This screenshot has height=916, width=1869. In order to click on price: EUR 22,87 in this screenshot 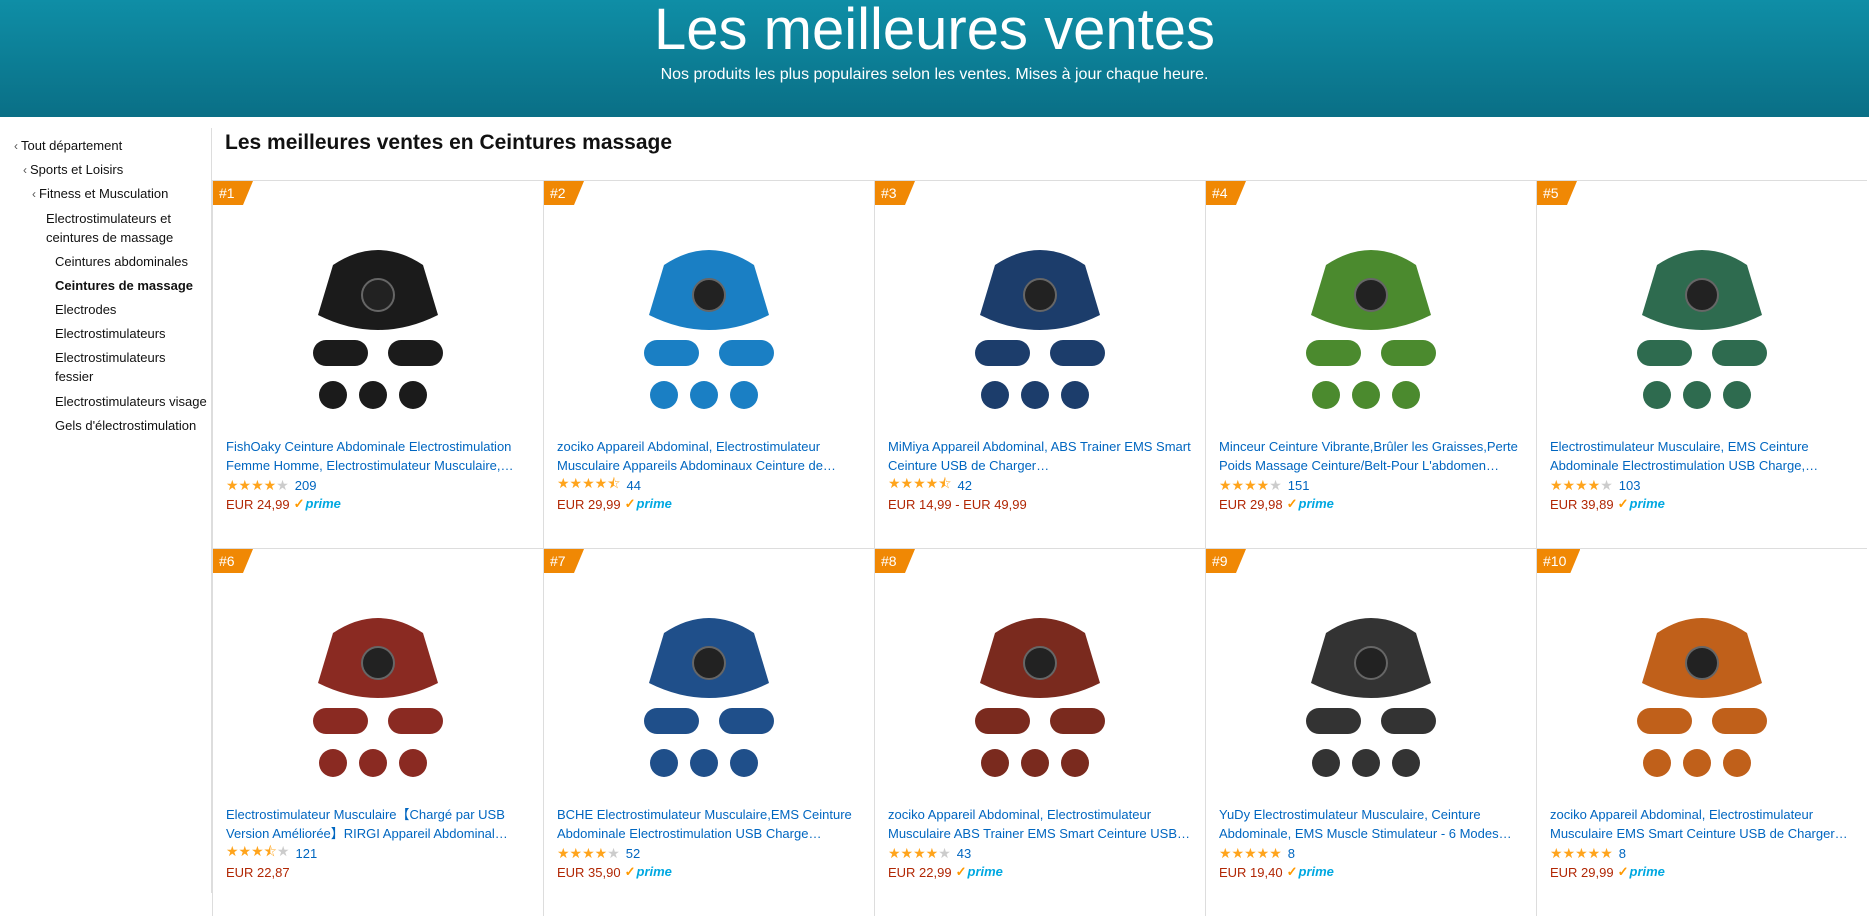, I will do `click(258, 872)`.